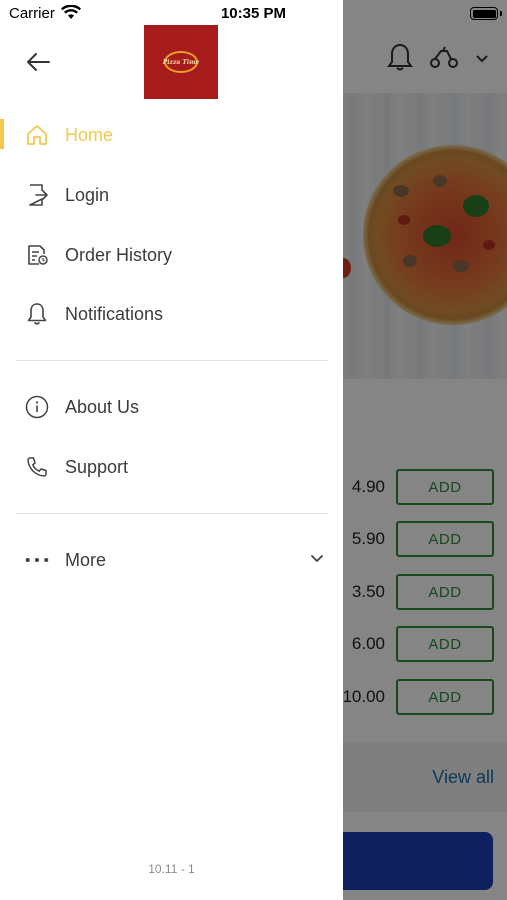 The height and width of the screenshot is (900, 507). I want to click on brand-logo: Pizza Time, so click(181, 62).